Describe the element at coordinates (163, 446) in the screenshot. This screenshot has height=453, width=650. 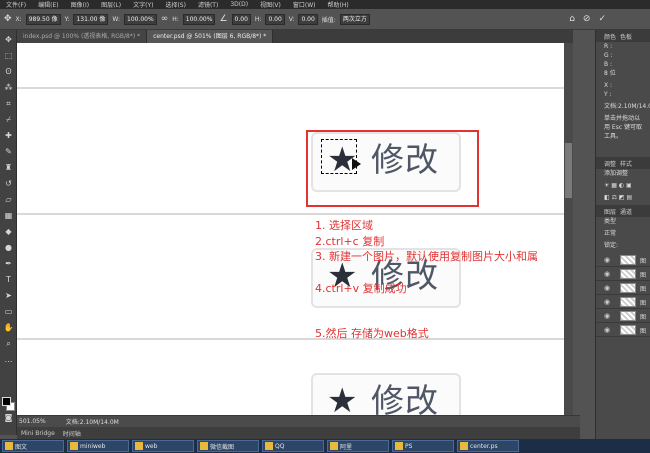
I see `taskbar-item: web` at that location.